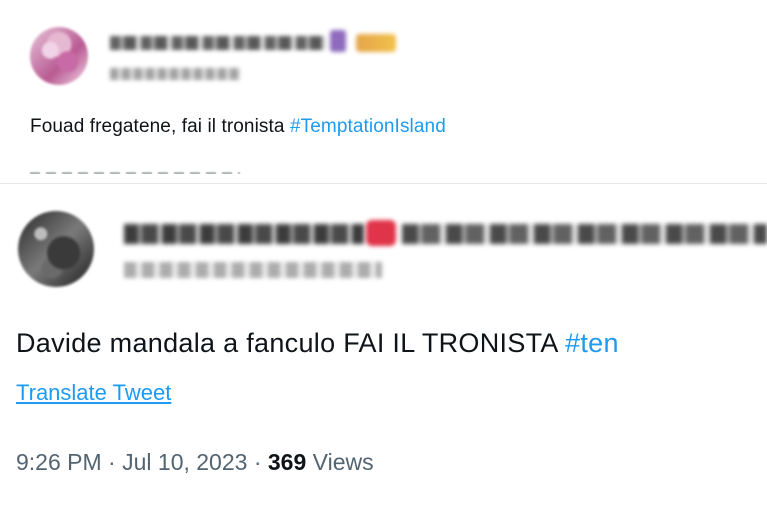 This screenshot has height=511, width=767. I want to click on tweet-meta: 9:26 PM · Jul 10, 2023 · 369 Views, so click(195, 462).